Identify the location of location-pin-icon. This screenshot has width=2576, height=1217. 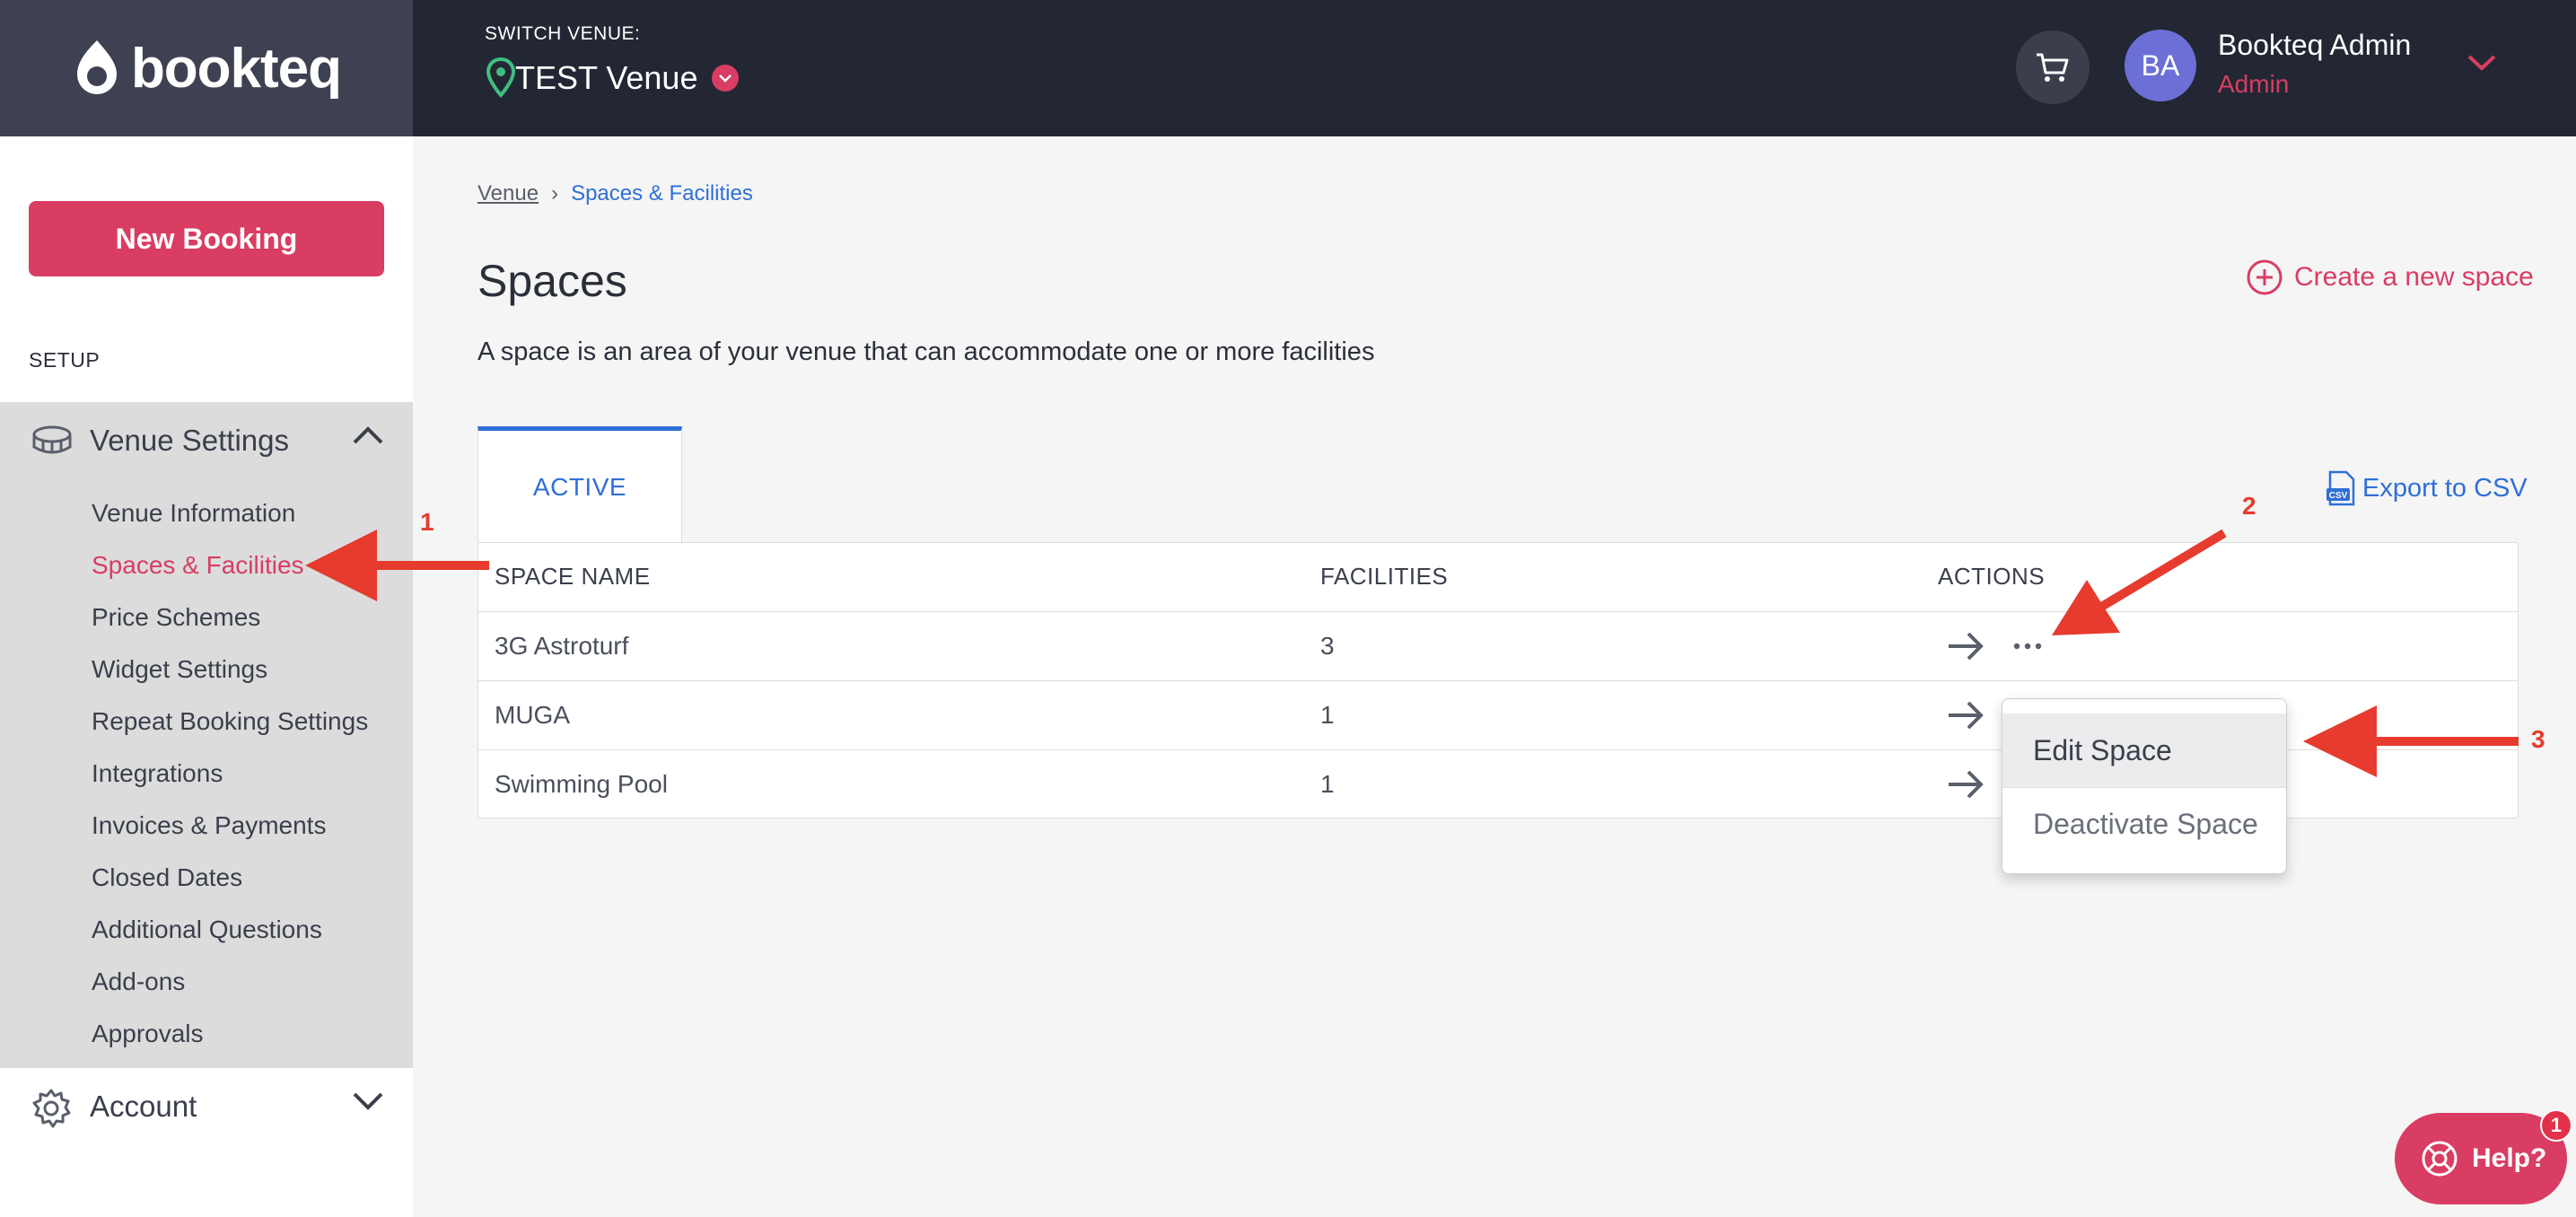
(501, 78).